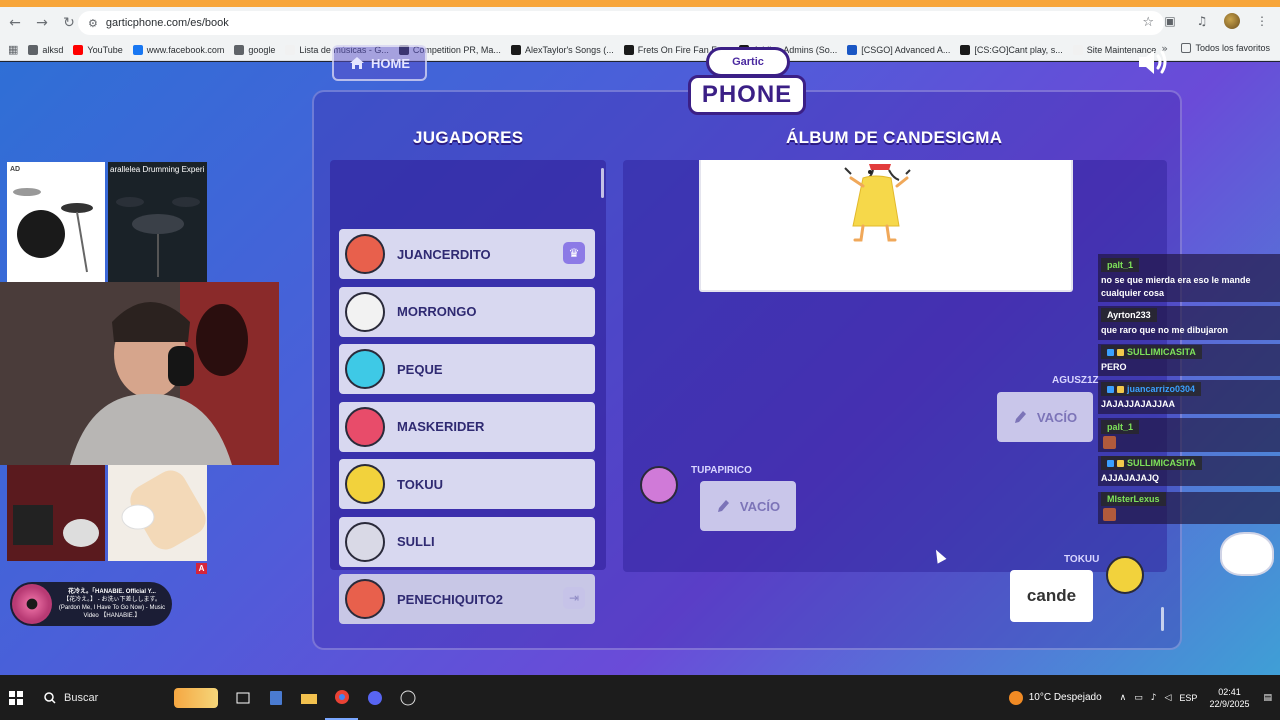  What do you see at coordinates (602, 183) in the screenshot?
I see `players-scrollbar` at bounding box center [602, 183].